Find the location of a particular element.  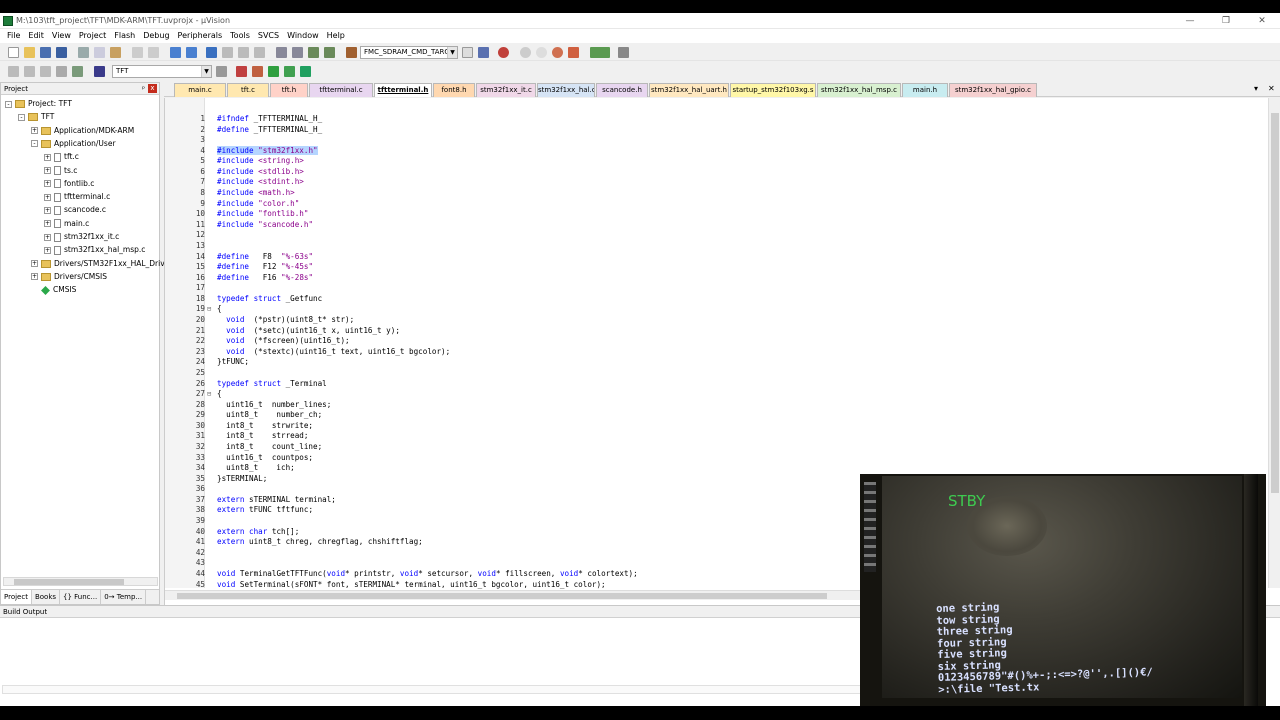

pack-installer-icon is located at coordinates (289, 71).